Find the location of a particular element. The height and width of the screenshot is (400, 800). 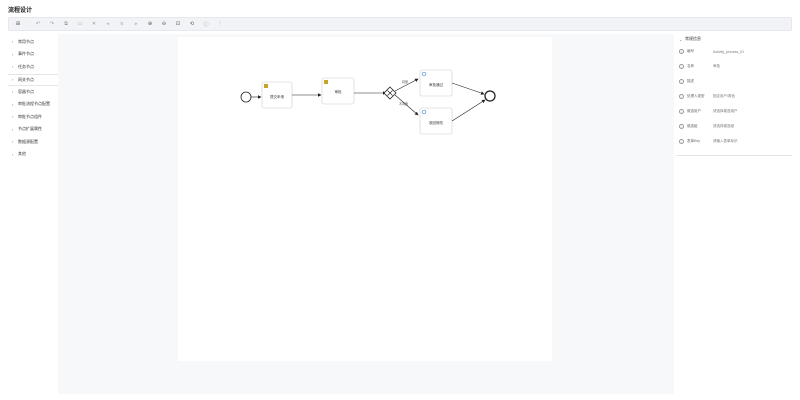

palette-group-event: › 事件节点 is located at coordinates (33, 55).